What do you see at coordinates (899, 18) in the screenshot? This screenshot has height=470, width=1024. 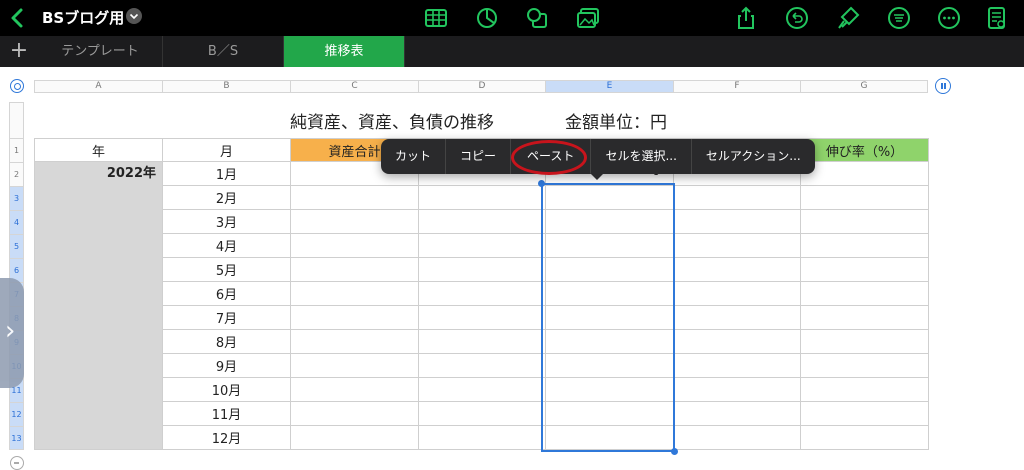 I see `list-icon` at bounding box center [899, 18].